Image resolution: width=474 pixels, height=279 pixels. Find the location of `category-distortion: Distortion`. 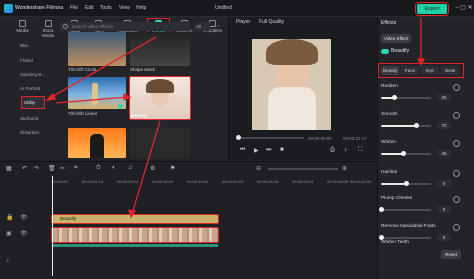

category-distortion: Distortion is located at coordinates (26, 132).